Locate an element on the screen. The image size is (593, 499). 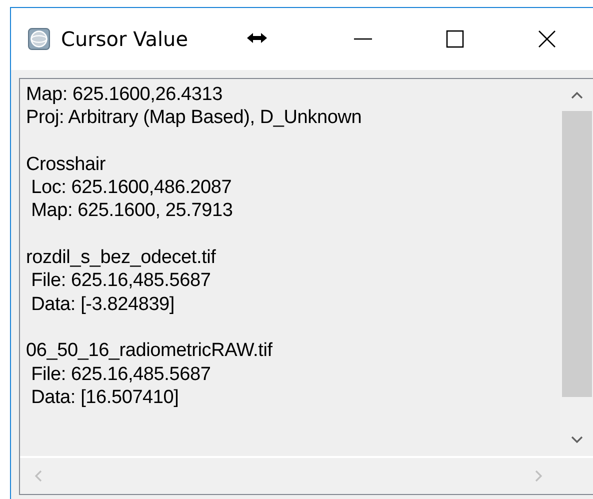
value-line: rozdil_s_bez_odecet.tif is located at coordinates (121, 258).